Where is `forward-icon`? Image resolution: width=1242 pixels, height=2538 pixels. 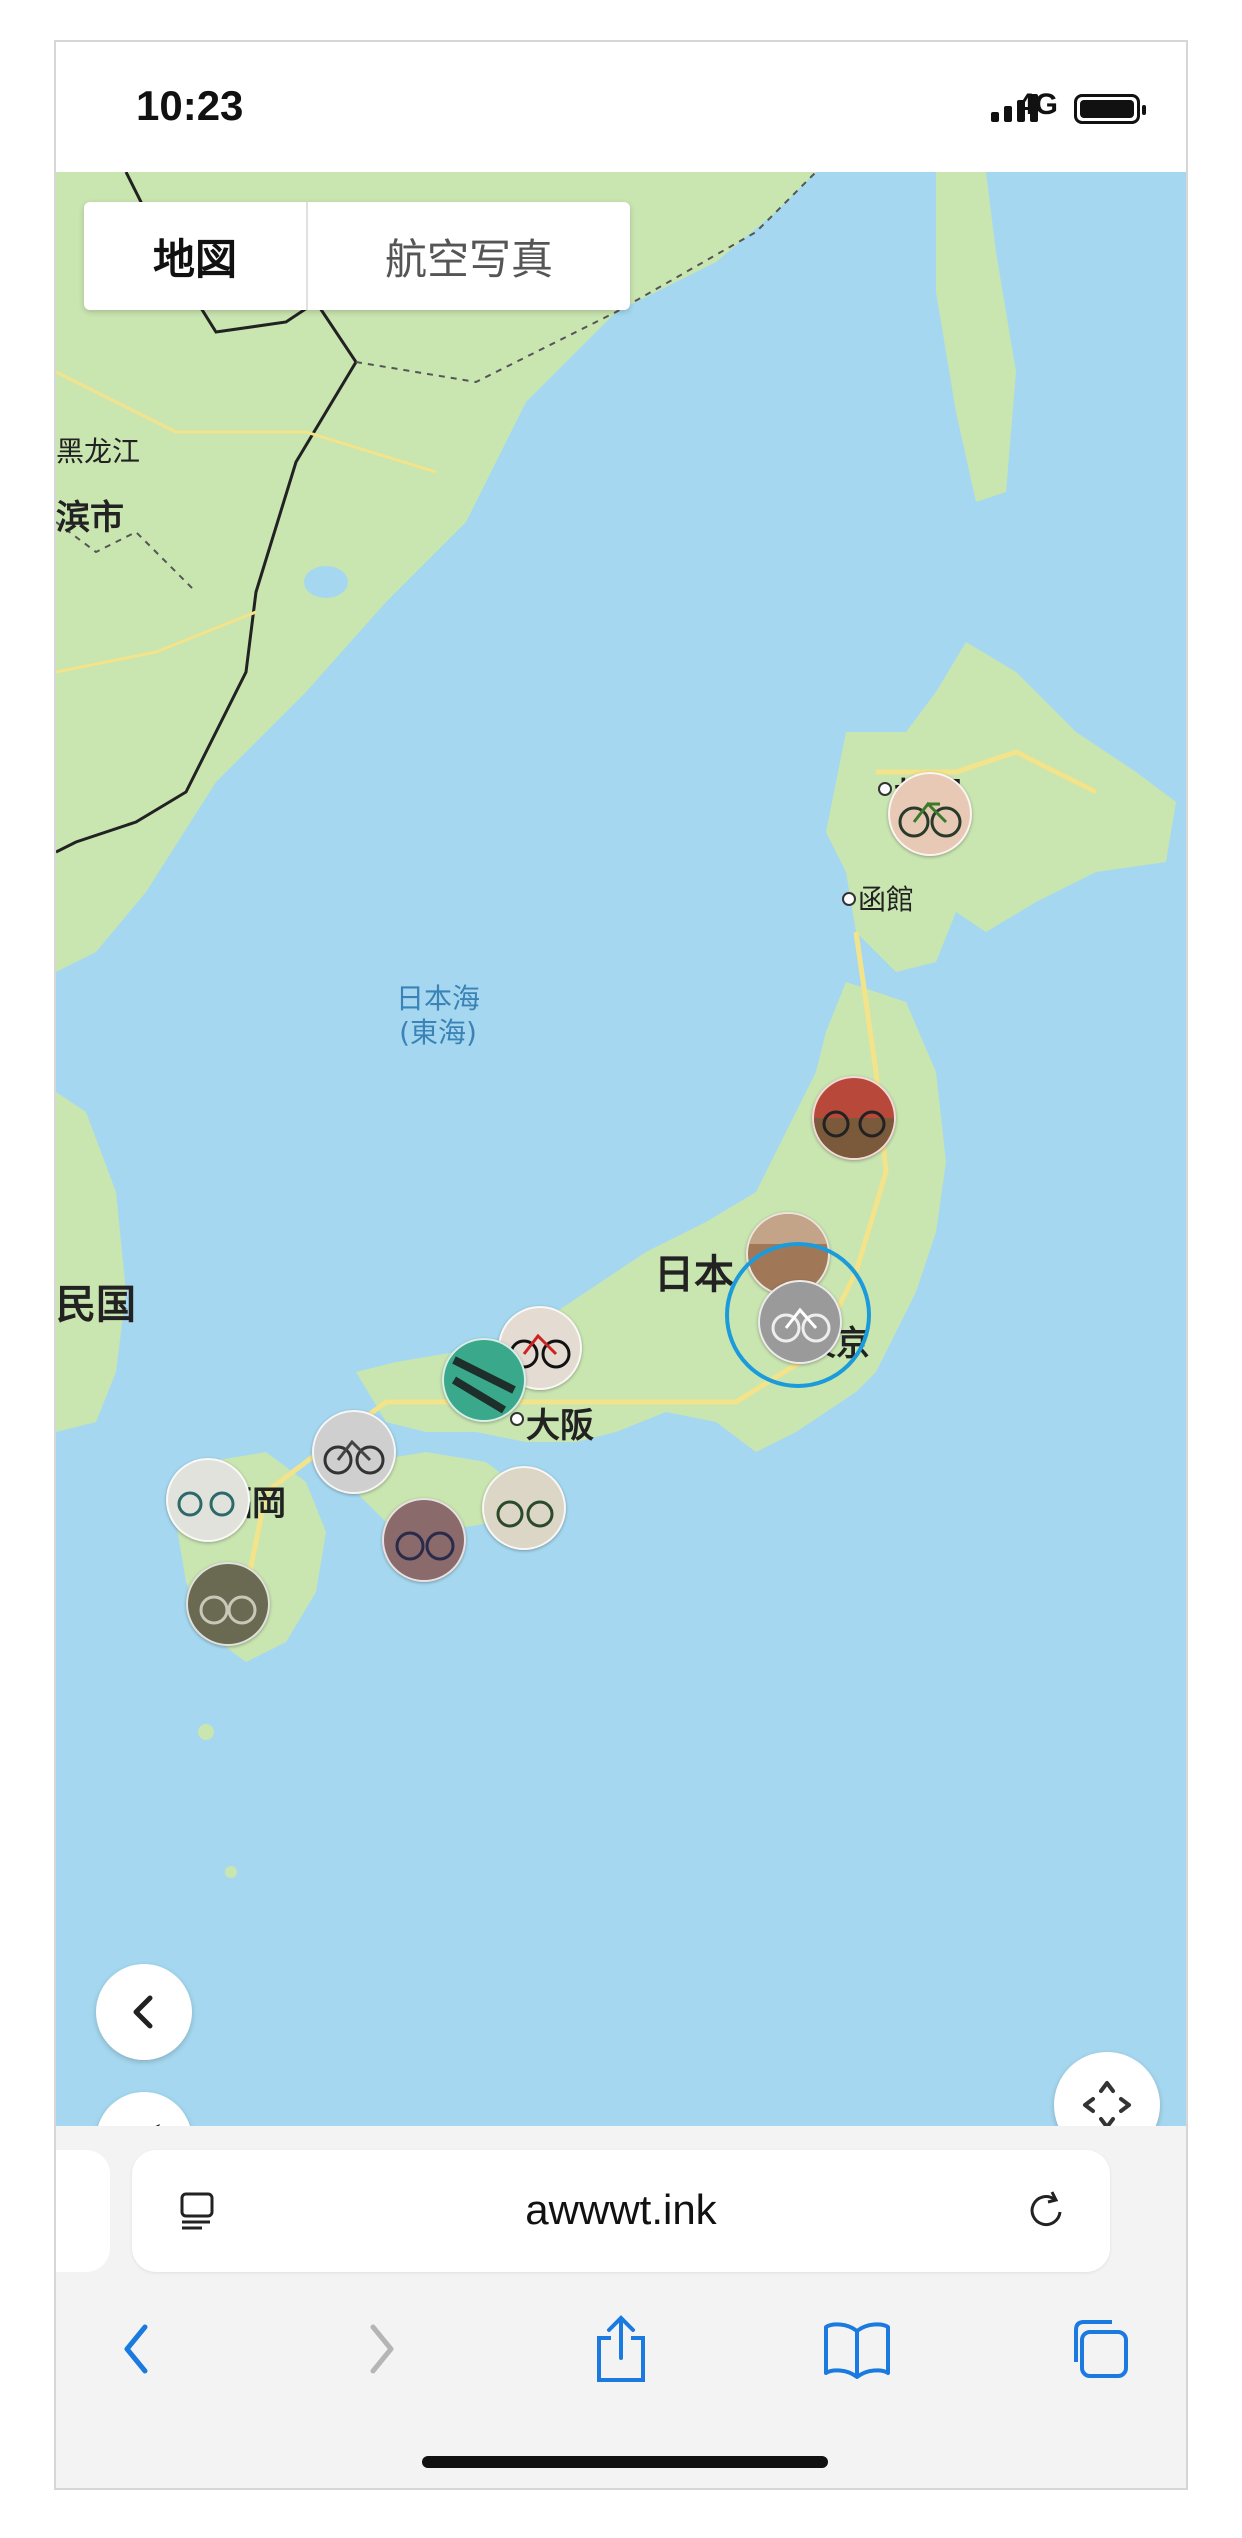 forward-icon is located at coordinates (382, 2349).